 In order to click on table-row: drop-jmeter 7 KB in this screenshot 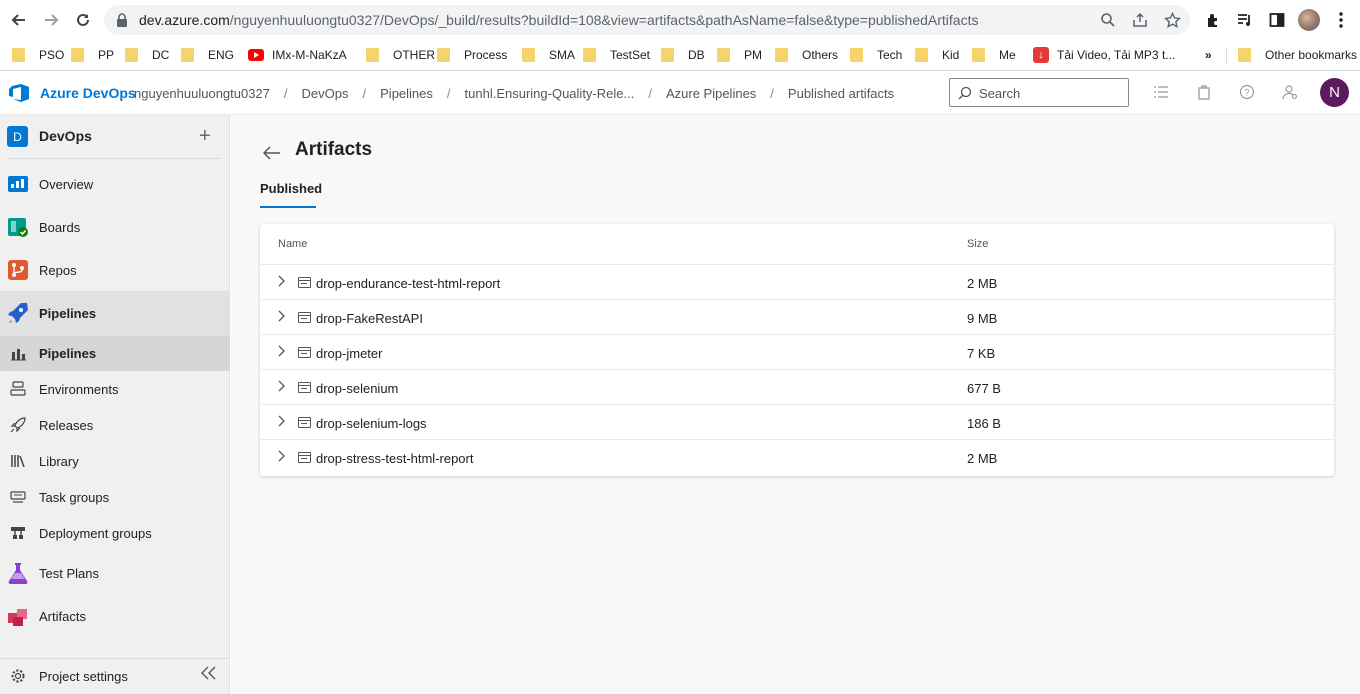, I will do `click(797, 352)`.